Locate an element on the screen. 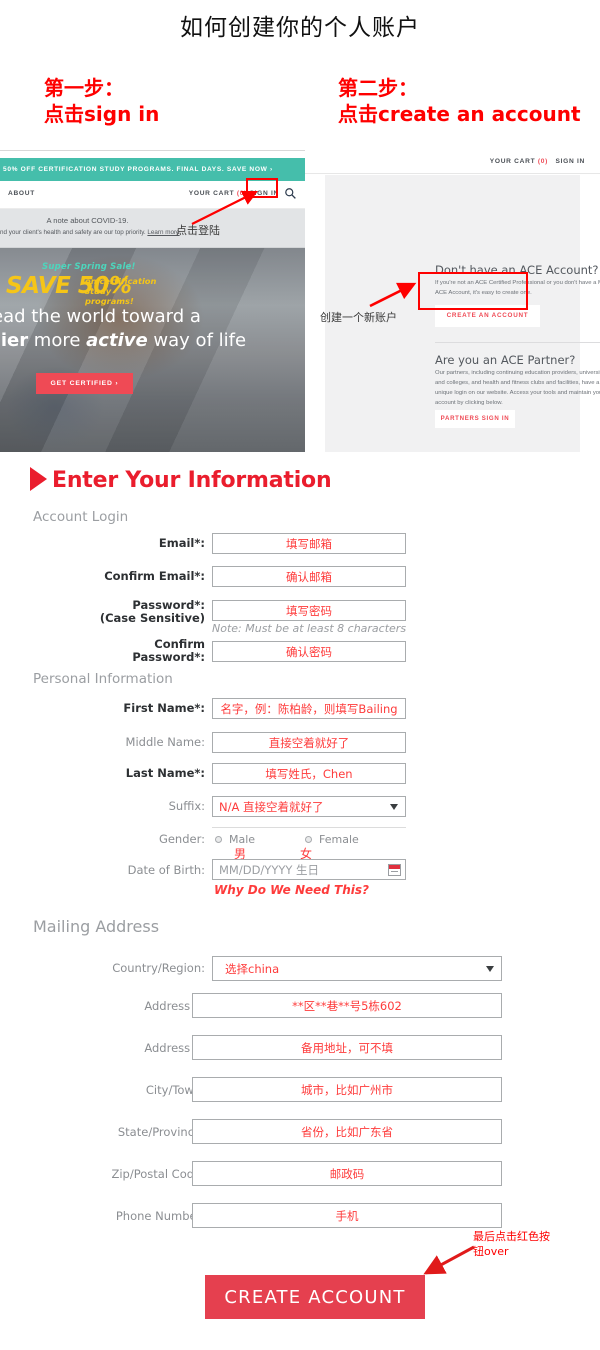 Image resolution: width=600 pixels, height=1350 pixels. input-state-province: 省份，比如广东省 is located at coordinates (347, 1131).